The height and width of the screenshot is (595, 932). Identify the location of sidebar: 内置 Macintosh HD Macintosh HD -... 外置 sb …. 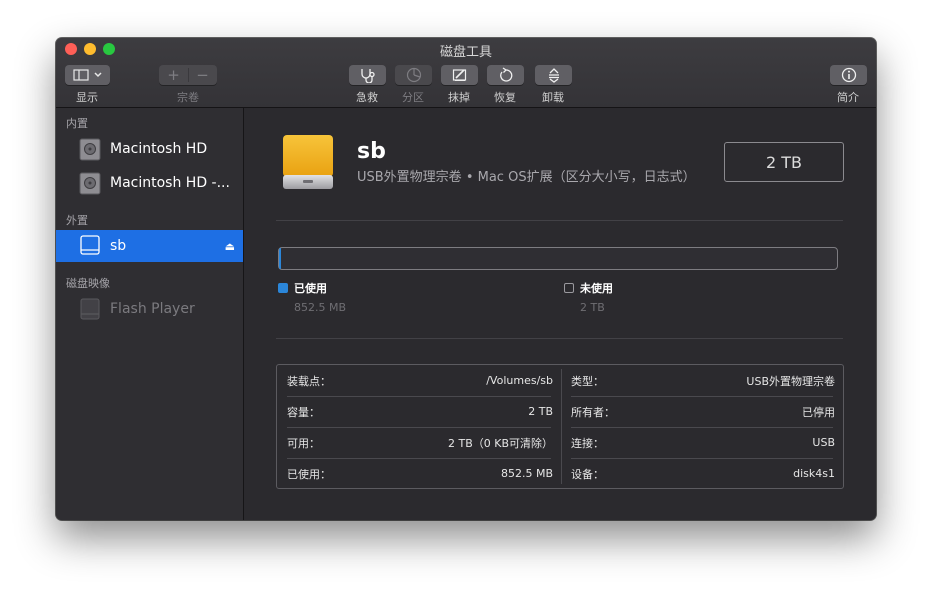
(150, 314).